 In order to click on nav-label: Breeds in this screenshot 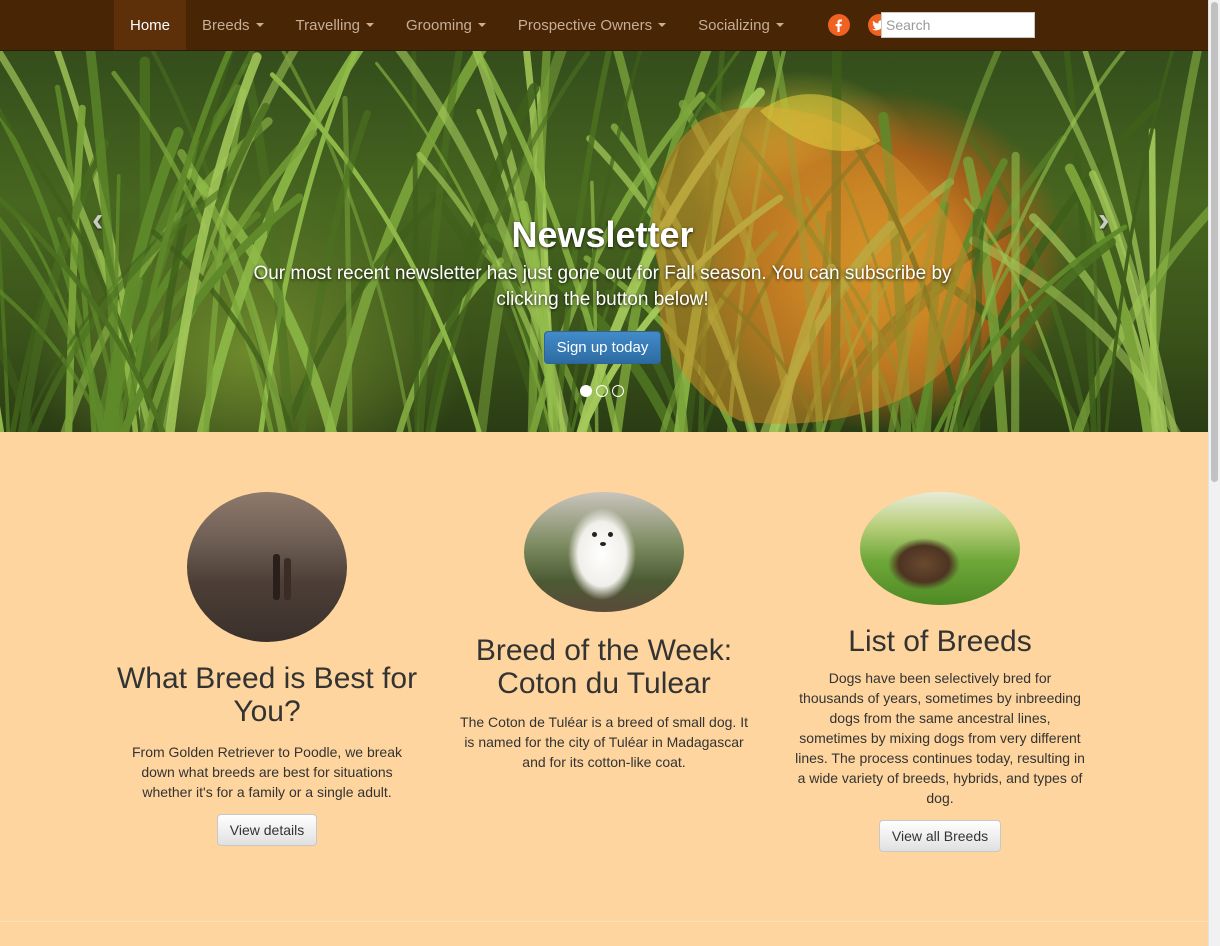, I will do `click(226, 25)`.